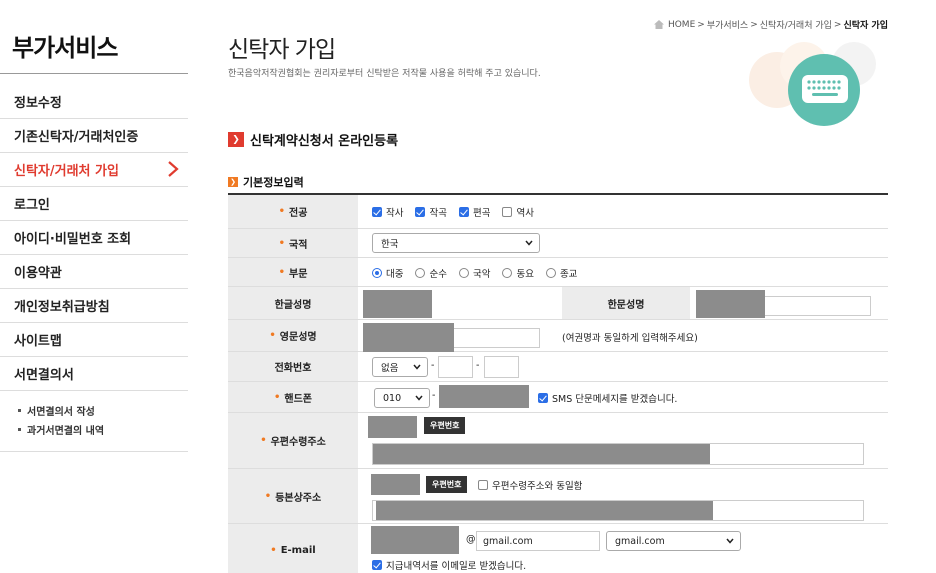 The width and height of the screenshot is (936, 573). Describe the element at coordinates (94, 306) in the screenshot. I see `sidebar-item-privacy: 개인정보취급방침` at that location.